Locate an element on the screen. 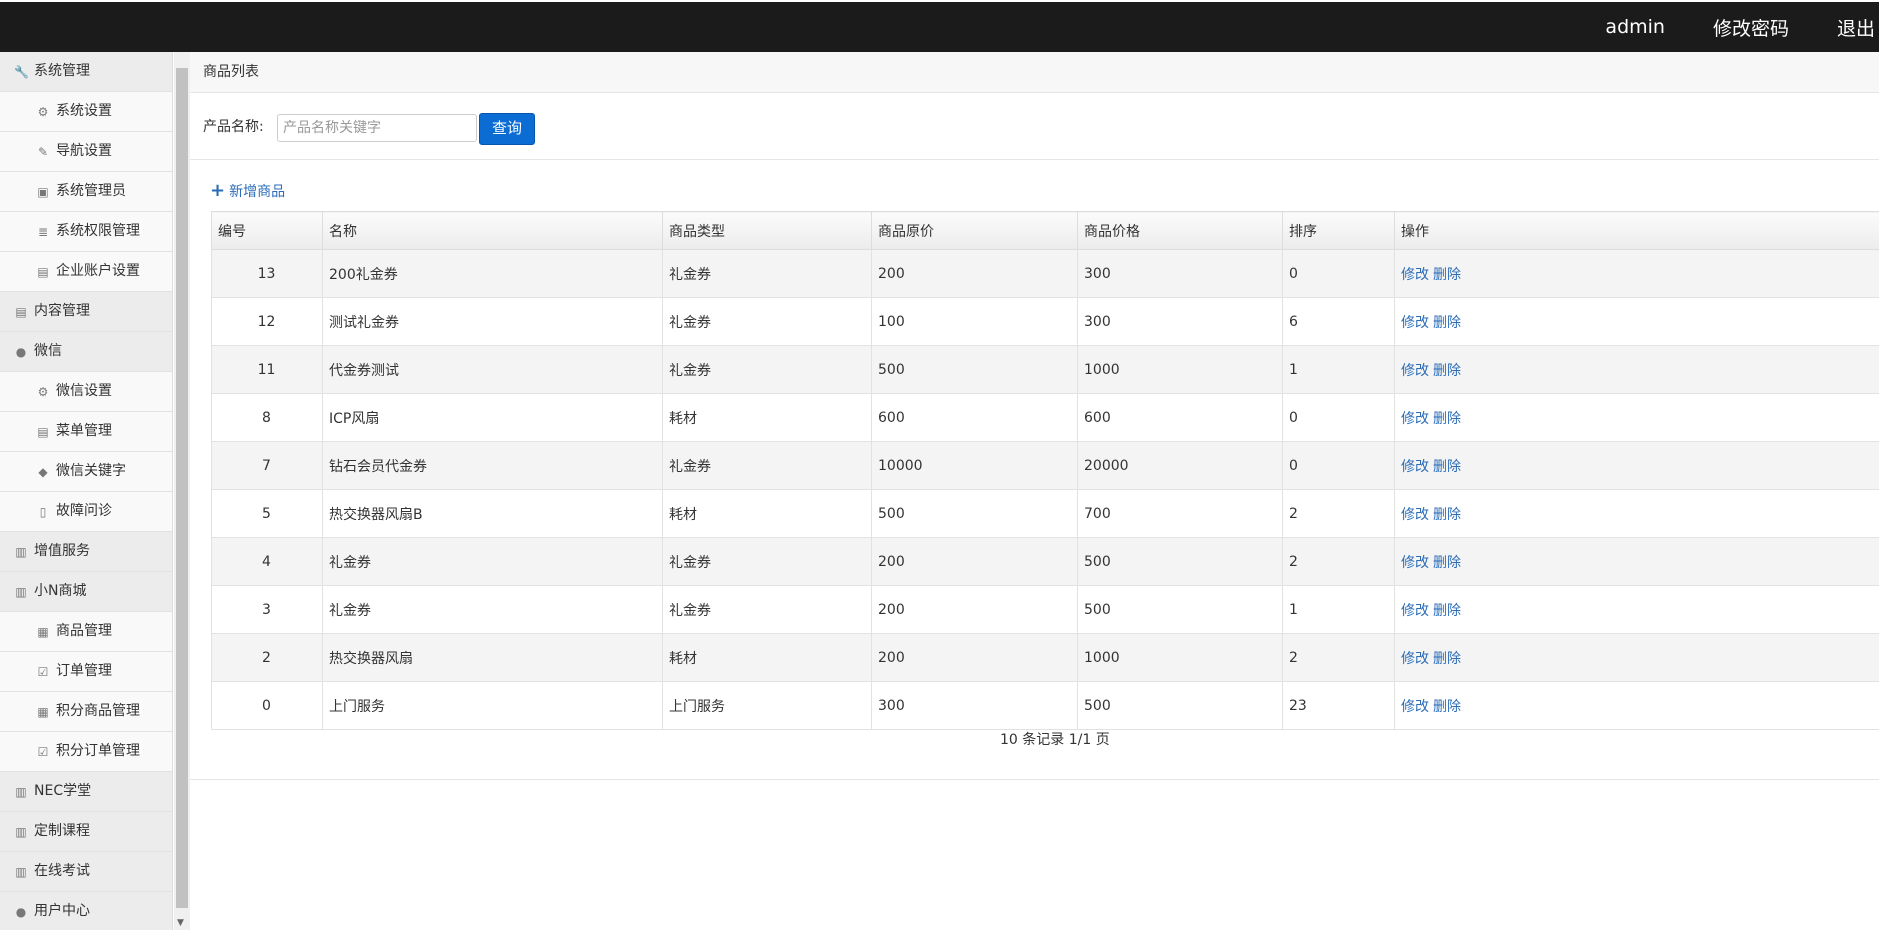  add-product-link: + 新增商品 is located at coordinates (247, 190).